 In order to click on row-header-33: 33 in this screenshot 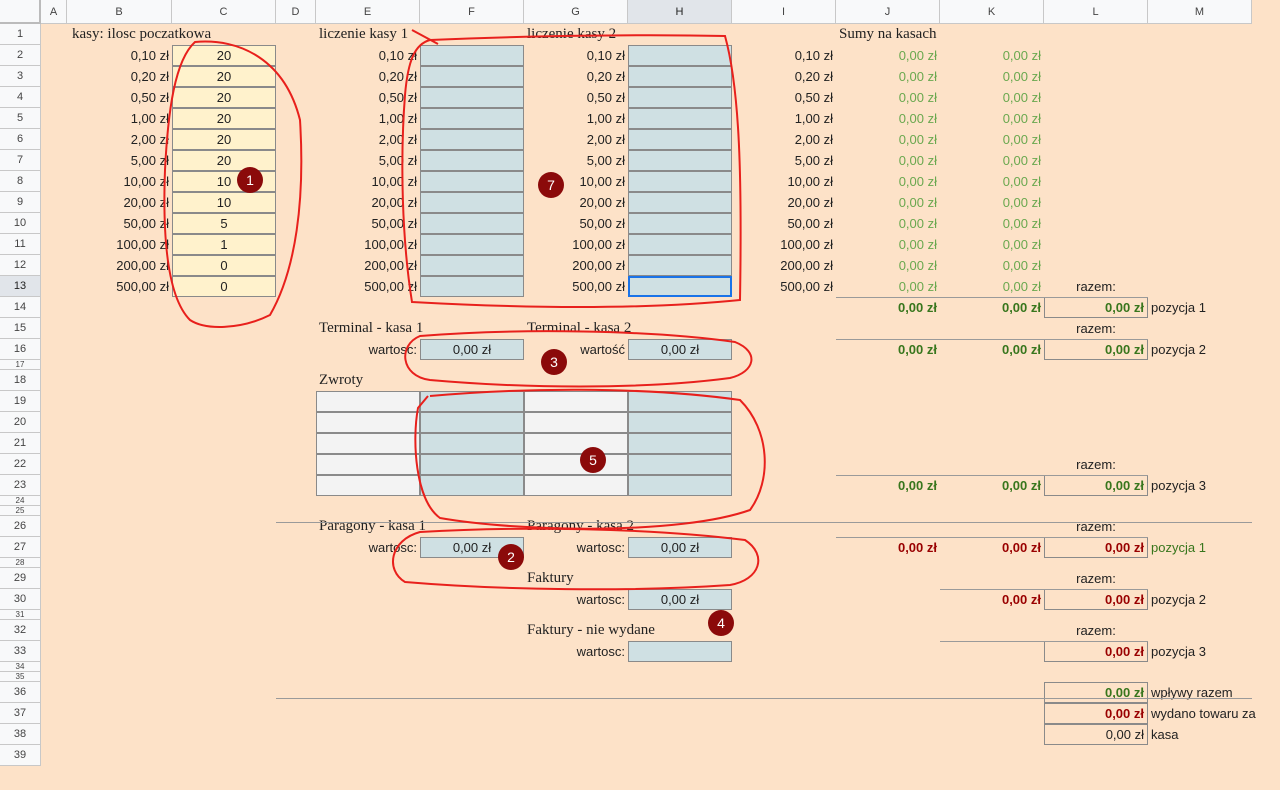, I will do `click(20, 651)`.